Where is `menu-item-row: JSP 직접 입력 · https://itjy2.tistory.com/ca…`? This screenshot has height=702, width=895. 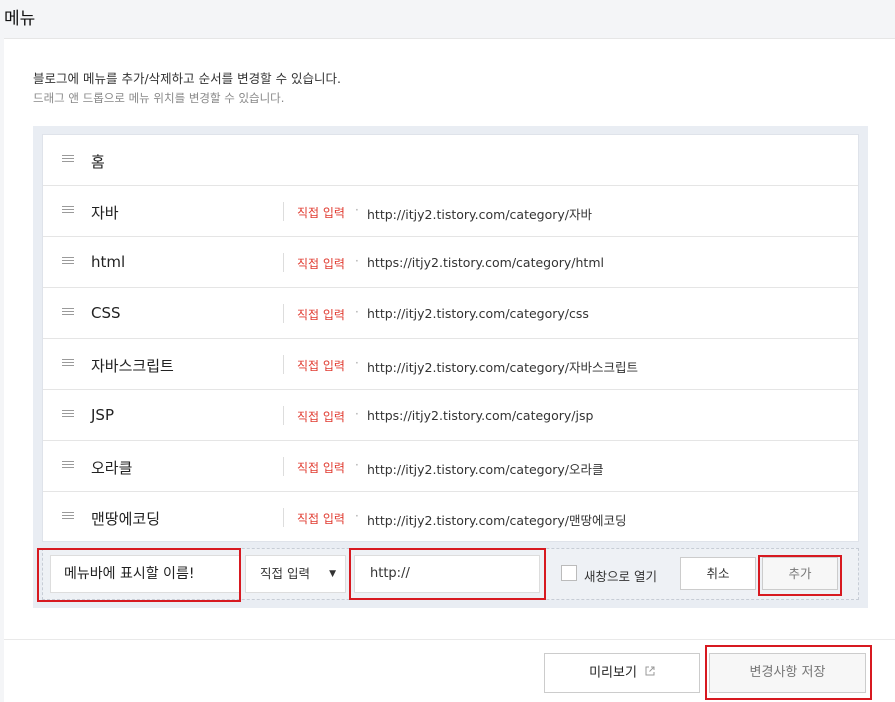 menu-item-row: JSP 직접 입력 · https://itjy2.tistory.com/ca… is located at coordinates (450, 415).